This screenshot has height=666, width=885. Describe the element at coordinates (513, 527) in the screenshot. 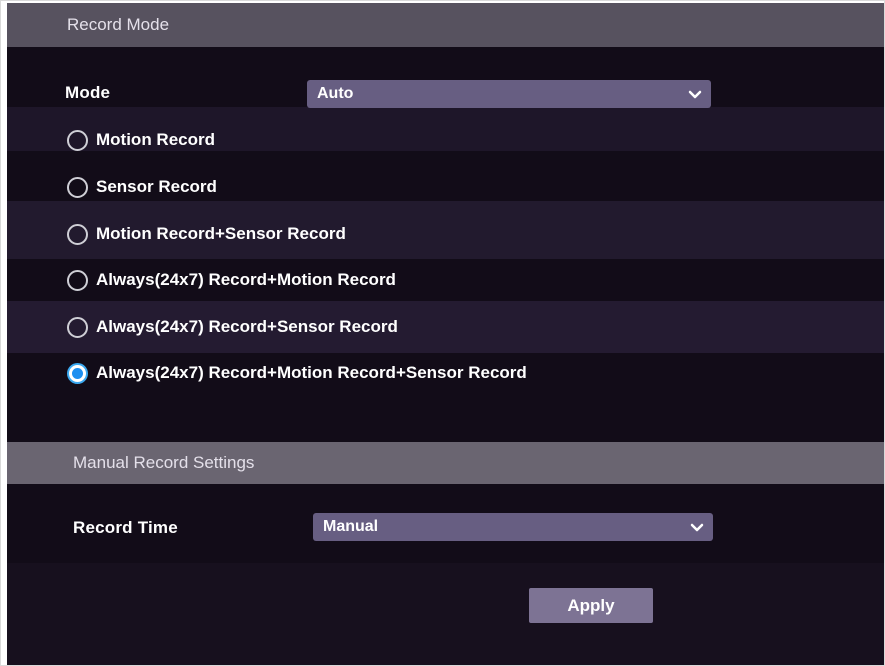

I see `record-time-select: Manual` at that location.